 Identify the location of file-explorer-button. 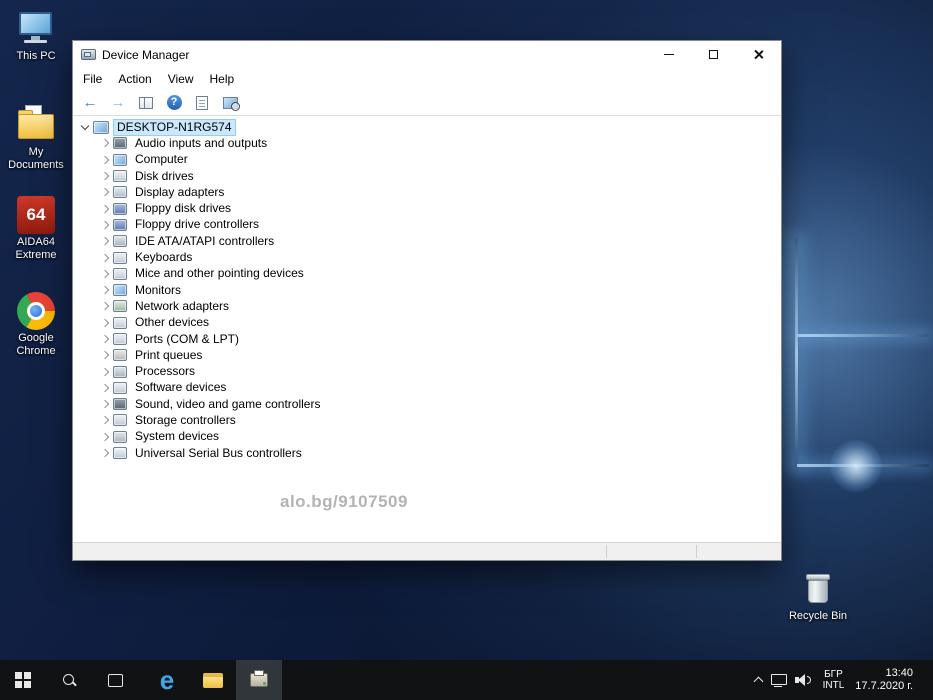
(213, 680).